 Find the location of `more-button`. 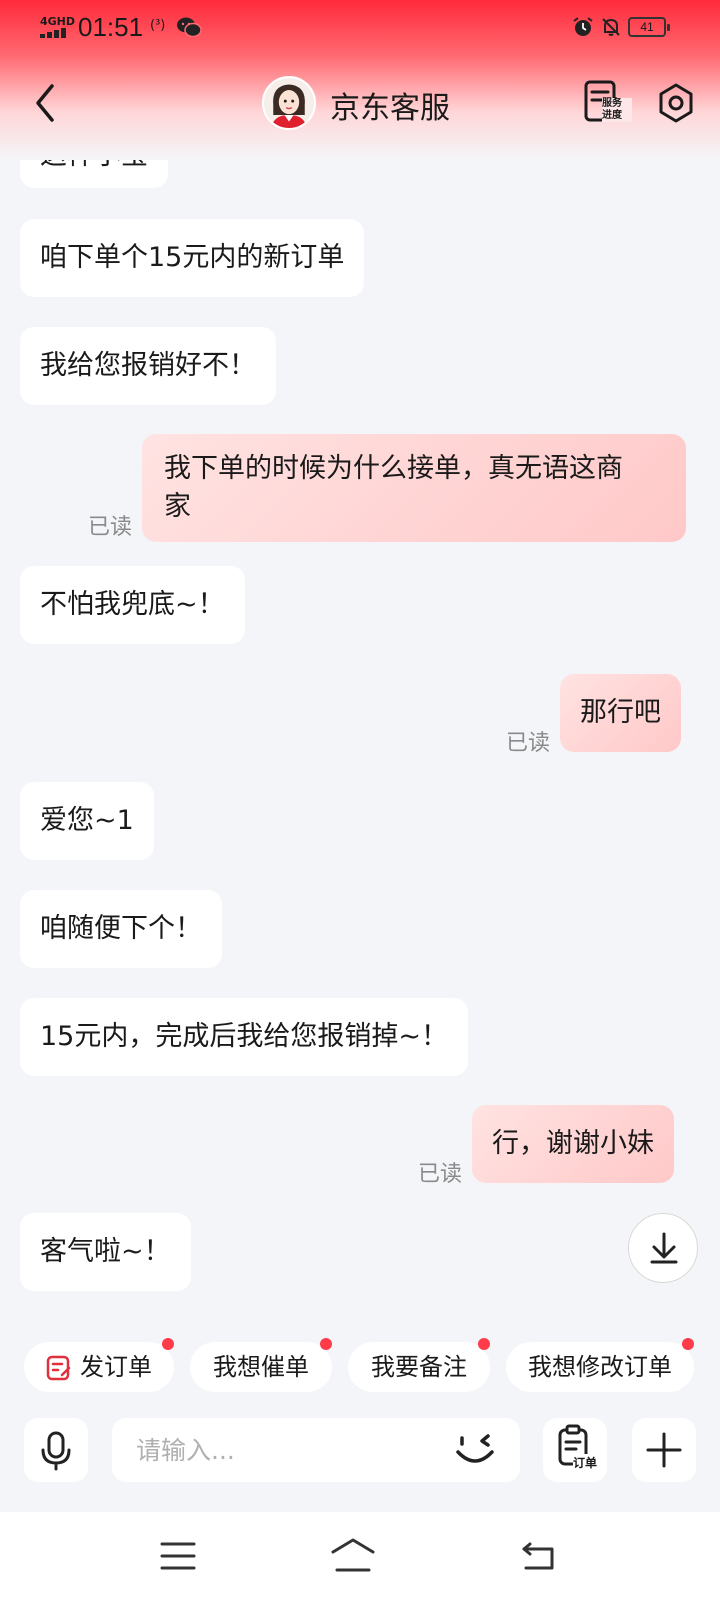

more-button is located at coordinates (664, 1450).